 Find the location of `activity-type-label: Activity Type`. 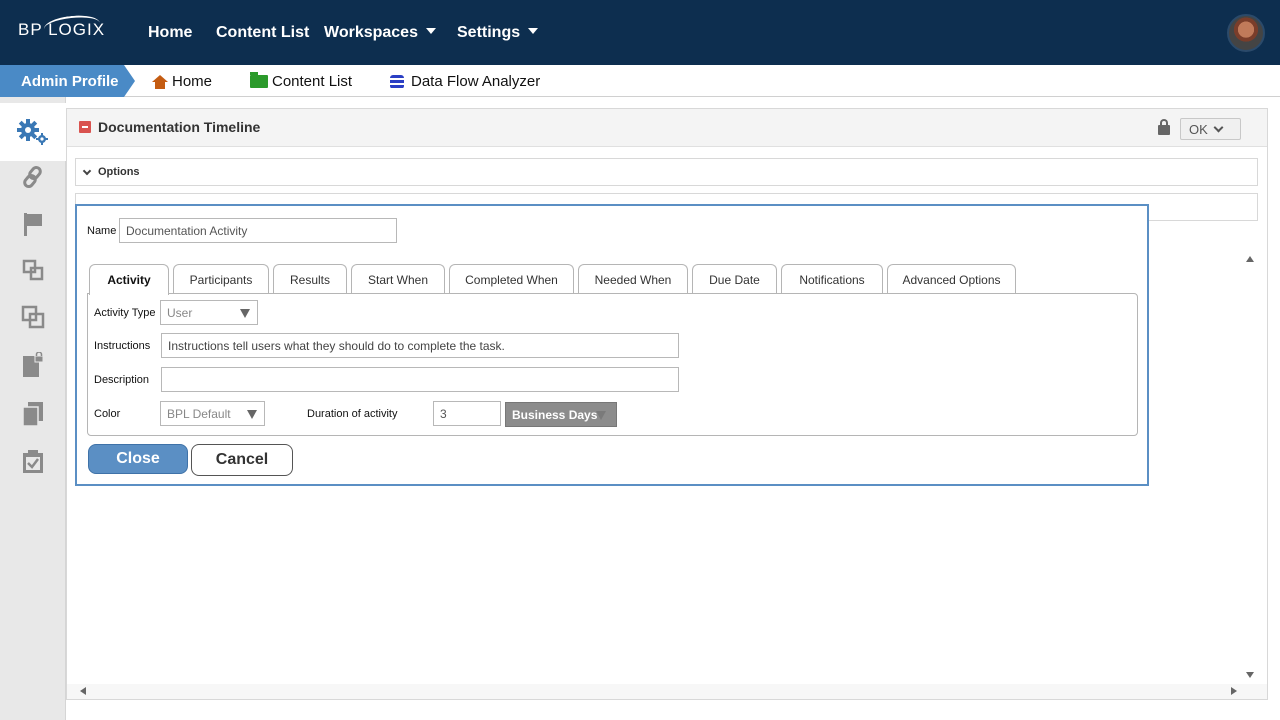

activity-type-label: Activity Type is located at coordinates (125, 313).